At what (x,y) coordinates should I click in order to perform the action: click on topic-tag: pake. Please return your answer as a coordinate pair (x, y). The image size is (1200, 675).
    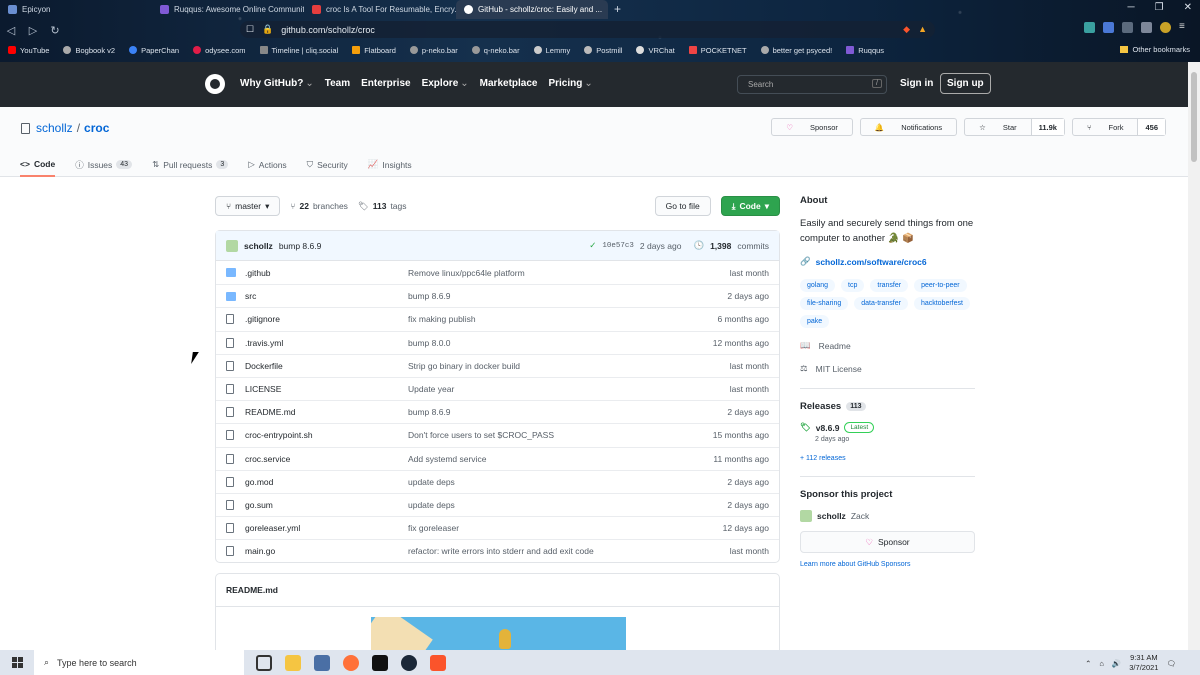
    Looking at the image, I should click on (815, 321).